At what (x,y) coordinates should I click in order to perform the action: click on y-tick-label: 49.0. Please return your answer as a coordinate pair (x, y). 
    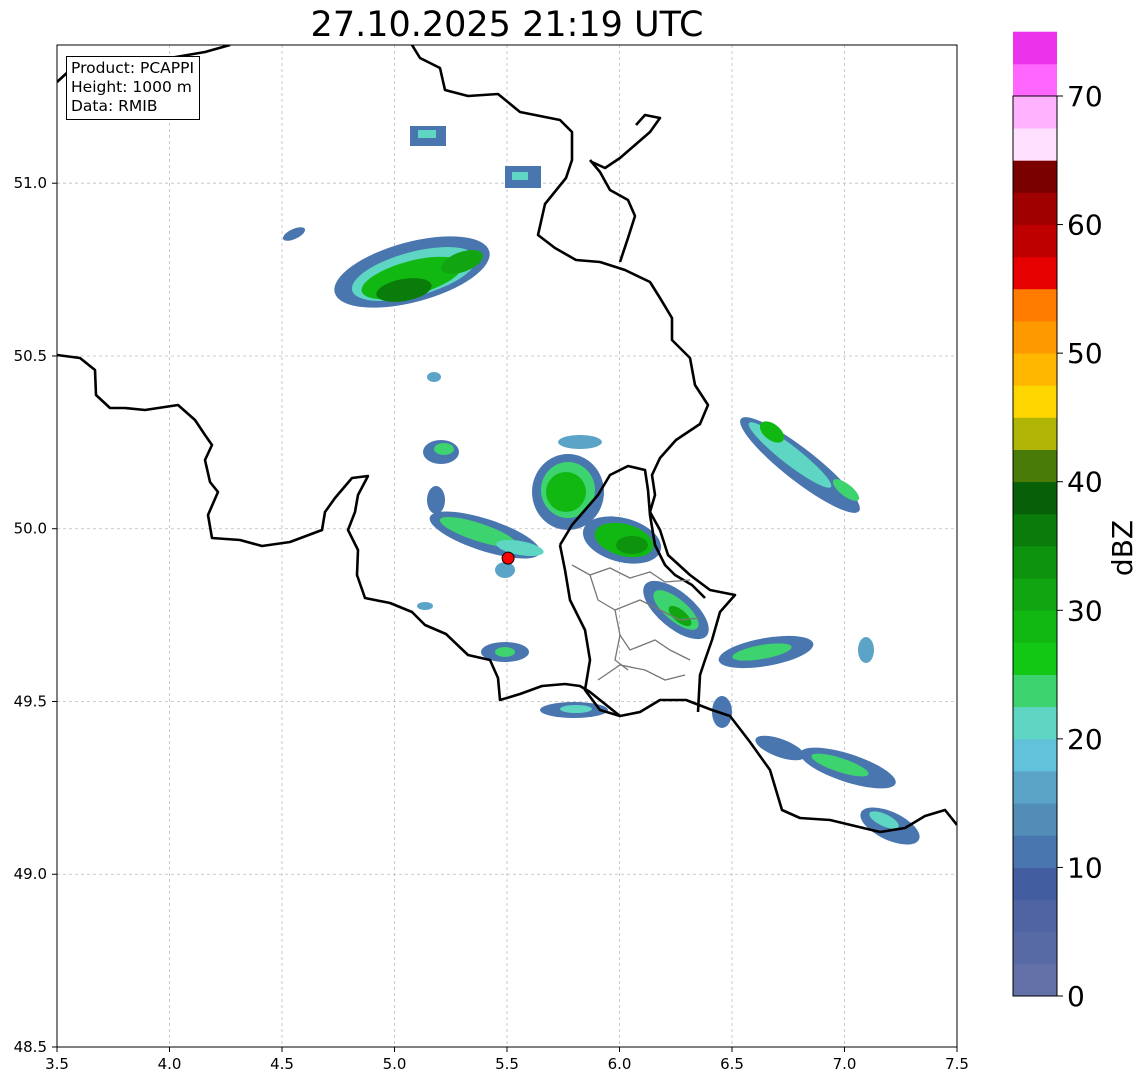
    Looking at the image, I should click on (30, 874).